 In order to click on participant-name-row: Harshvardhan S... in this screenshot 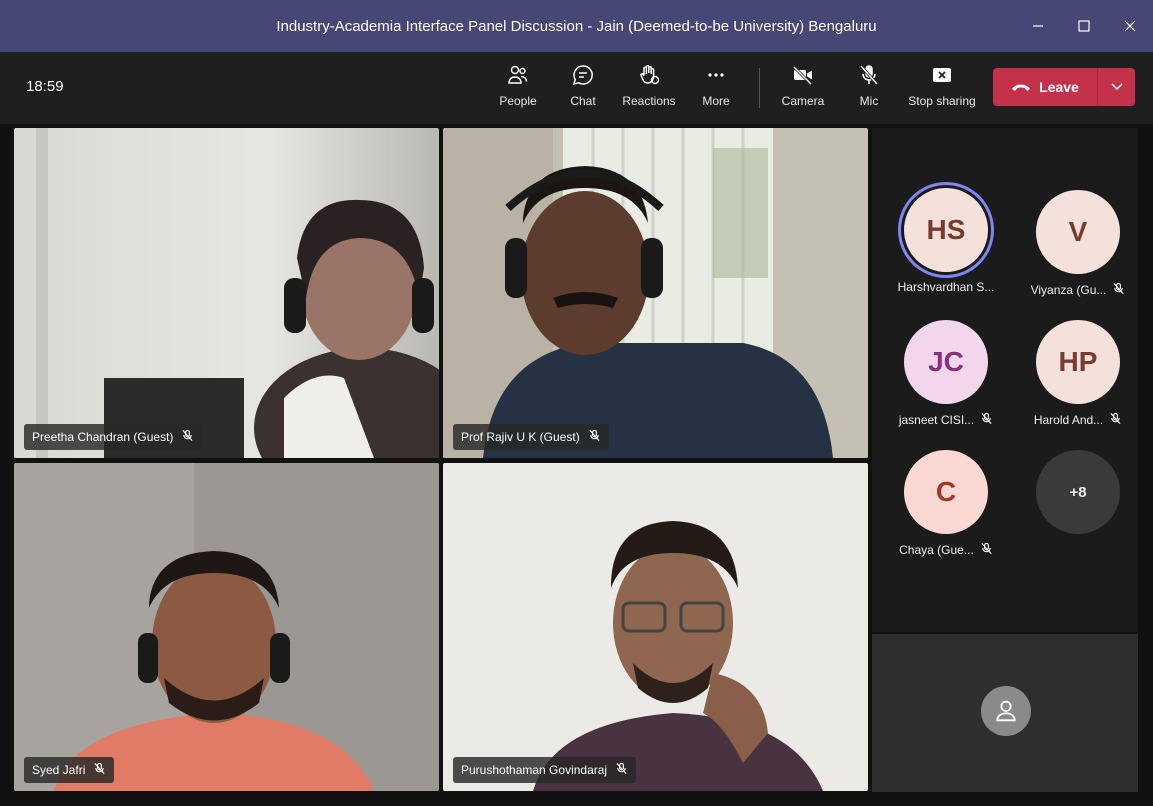, I will do `click(946, 287)`.